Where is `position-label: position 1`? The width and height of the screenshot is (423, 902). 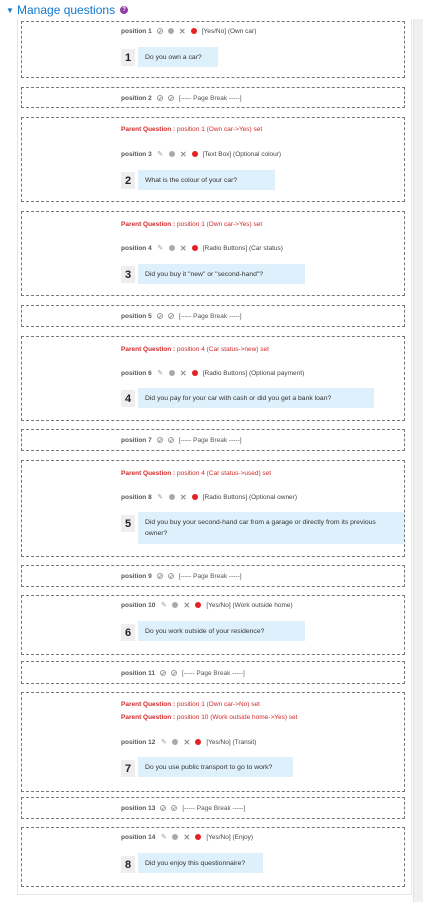 position-label: position 1 is located at coordinates (136, 31).